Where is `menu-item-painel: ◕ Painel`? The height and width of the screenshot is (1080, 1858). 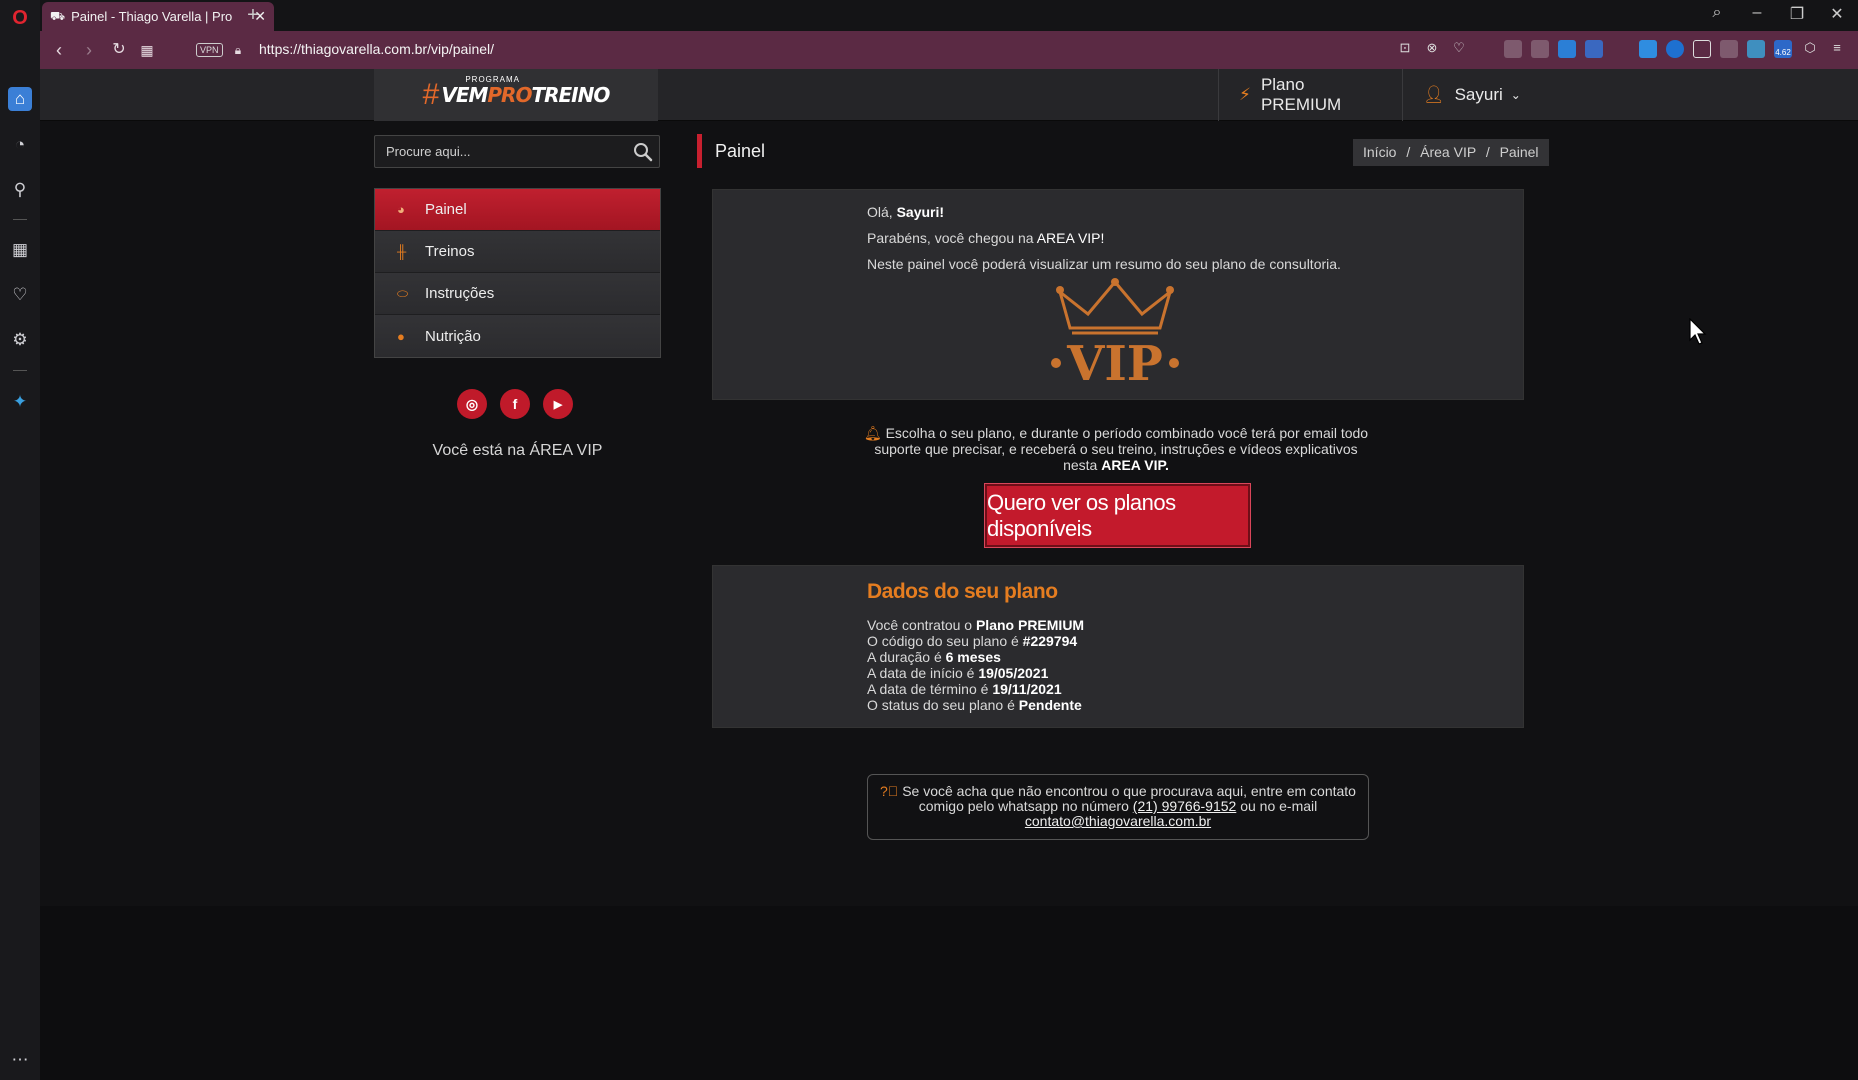
menu-item-painel: ◕ Painel is located at coordinates (517, 210).